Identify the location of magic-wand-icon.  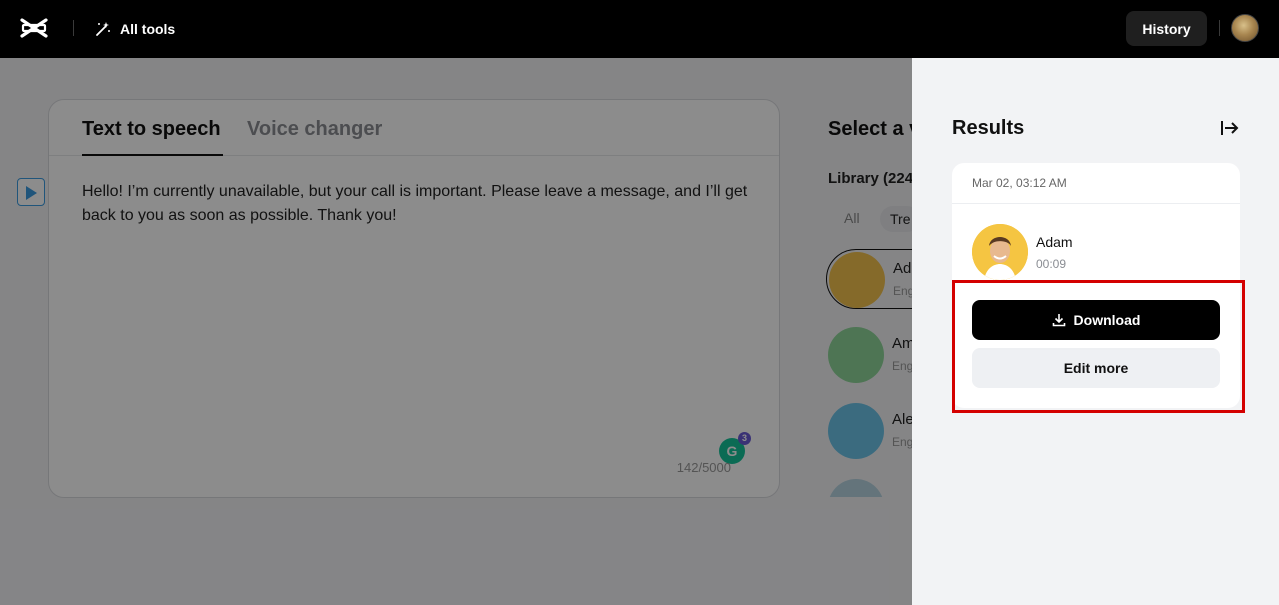
(103, 29).